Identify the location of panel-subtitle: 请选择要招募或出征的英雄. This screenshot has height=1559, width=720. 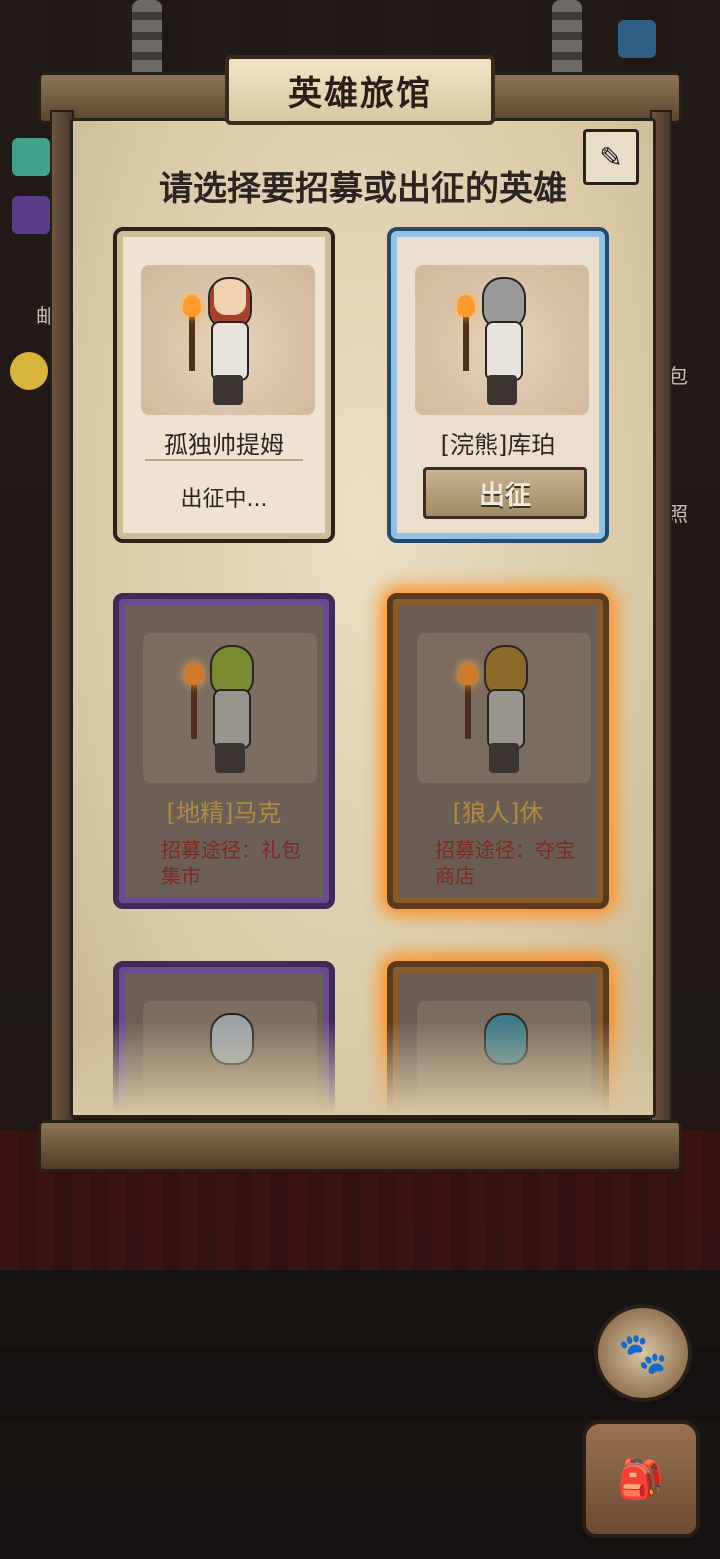
(363, 189).